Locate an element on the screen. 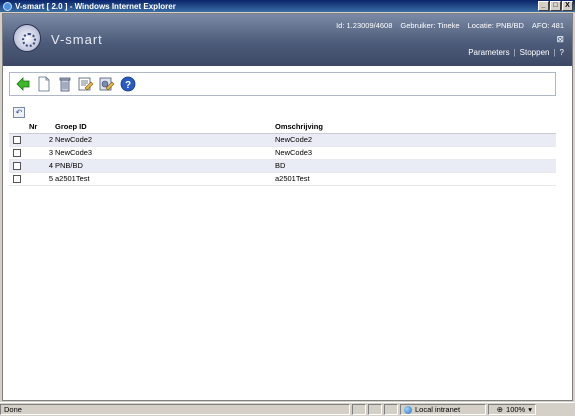  window-controls: _ □ X is located at coordinates (555, 6).